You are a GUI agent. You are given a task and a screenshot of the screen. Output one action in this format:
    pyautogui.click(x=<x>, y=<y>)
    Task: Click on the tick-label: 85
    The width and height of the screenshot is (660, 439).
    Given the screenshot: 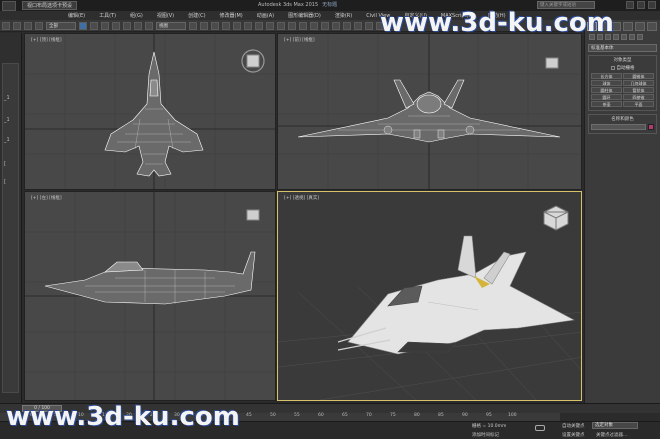 What is the action you would take?
    pyautogui.click(x=441, y=415)
    